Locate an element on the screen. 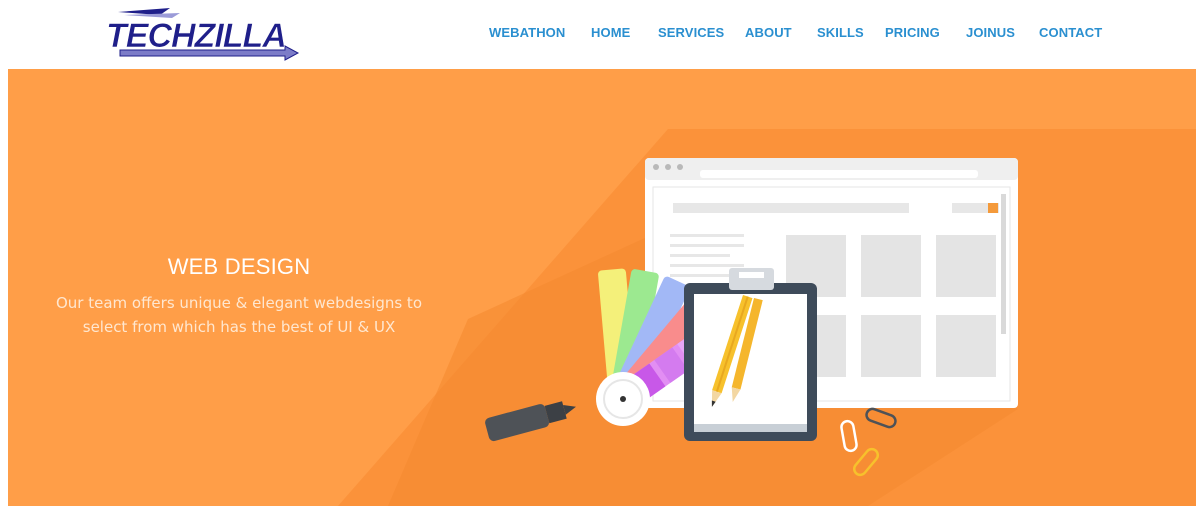  nav-about: ABOUT is located at coordinates (768, 32).